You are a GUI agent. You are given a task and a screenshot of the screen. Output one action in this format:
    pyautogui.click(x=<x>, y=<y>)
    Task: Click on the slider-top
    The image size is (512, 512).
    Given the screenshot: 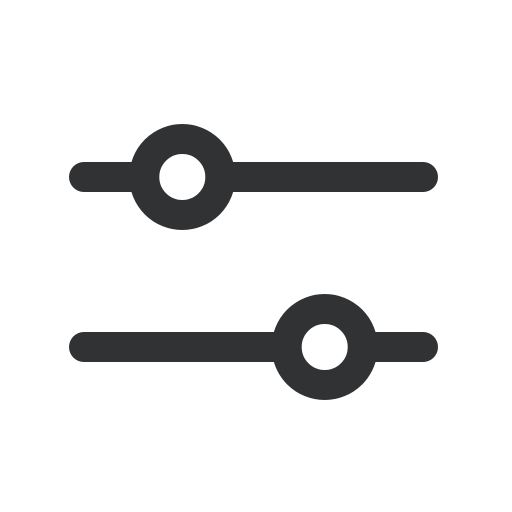 What is the action you would take?
    pyautogui.click(x=253, y=177)
    